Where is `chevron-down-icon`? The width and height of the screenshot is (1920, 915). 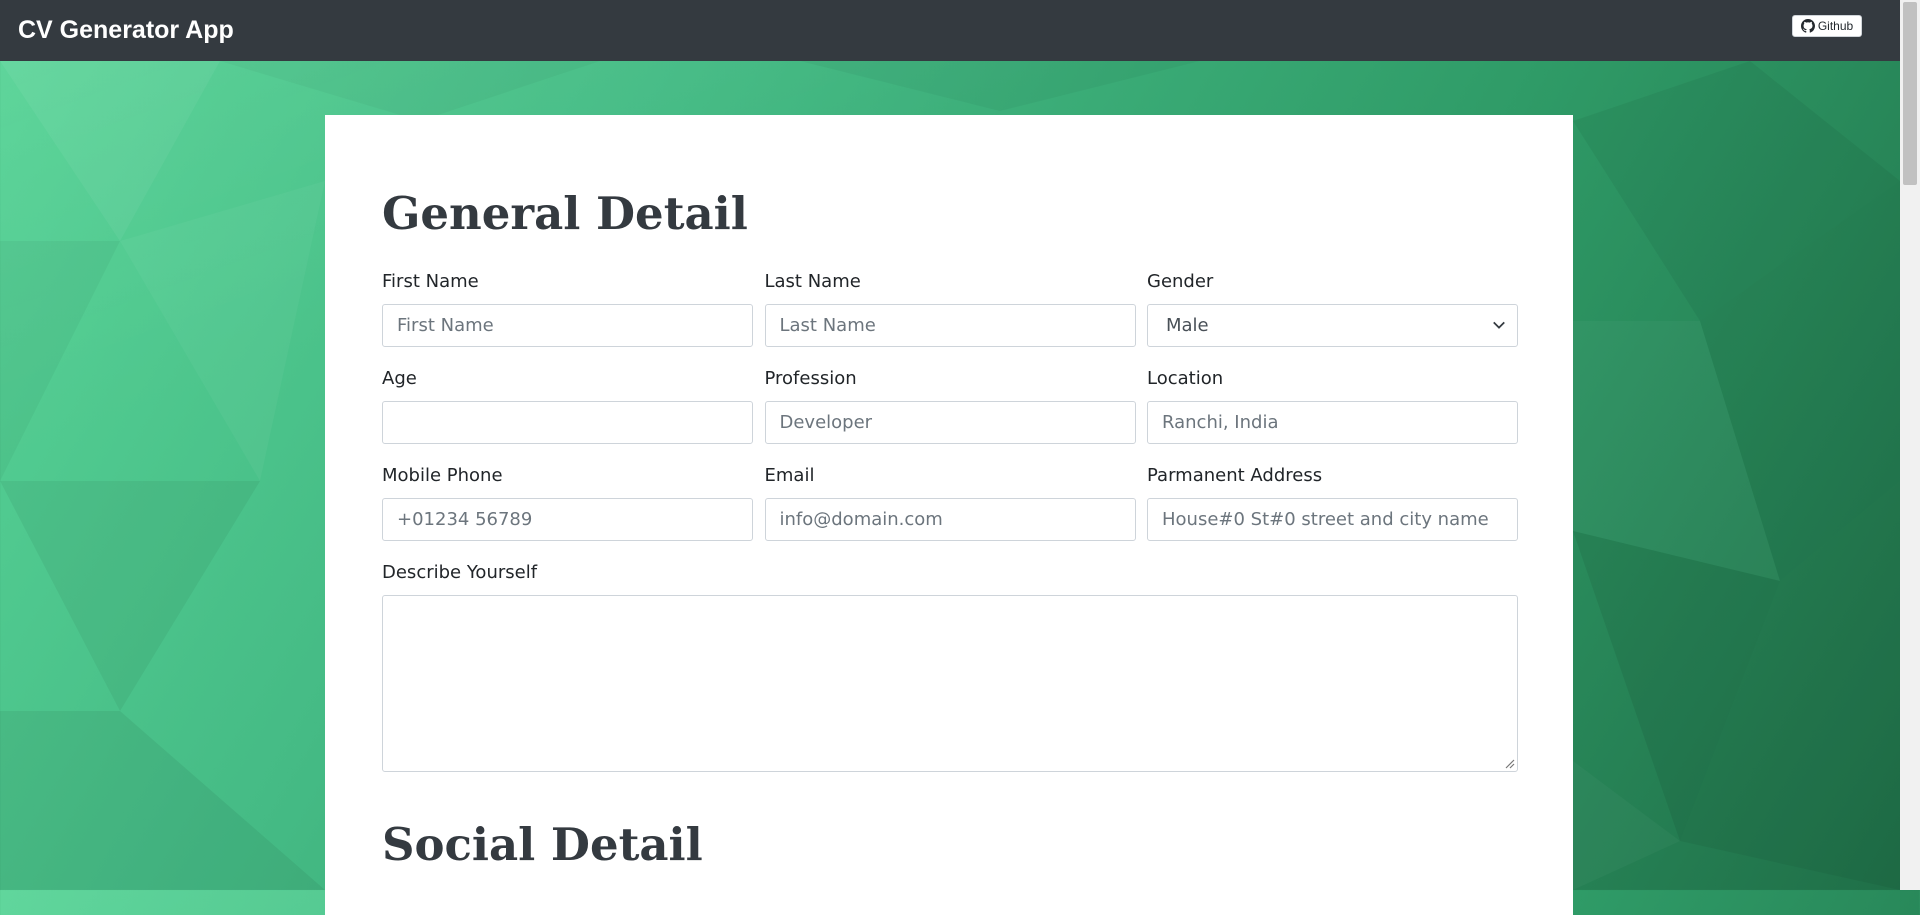
chevron-down-icon is located at coordinates (1499, 325).